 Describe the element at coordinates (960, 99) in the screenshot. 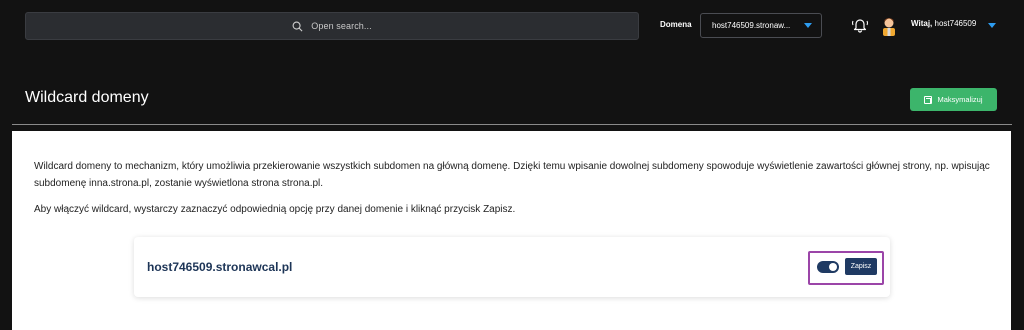

I see `maximize-label: Maksymalizuj` at that location.